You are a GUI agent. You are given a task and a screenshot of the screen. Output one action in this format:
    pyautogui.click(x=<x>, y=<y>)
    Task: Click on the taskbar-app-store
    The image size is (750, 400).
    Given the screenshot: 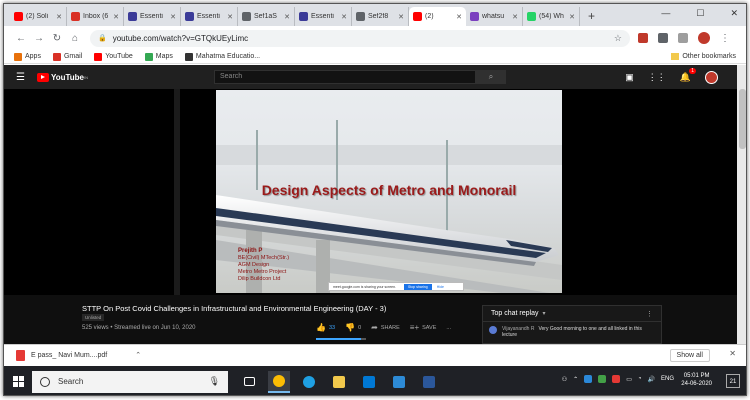 What is the action you would take?
    pyautogui.click(x=369, y=382)
    